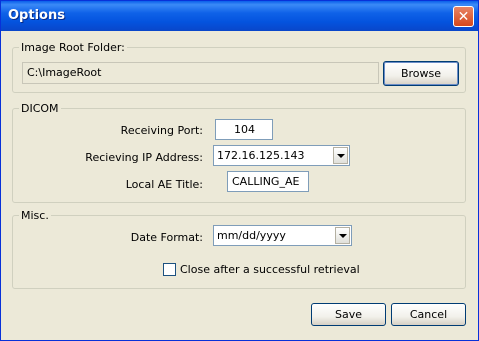 The width and height of the screenshot is (479, 341). I want to click on receiving-ip-select: 172.16.125.143, so click(281, 155).